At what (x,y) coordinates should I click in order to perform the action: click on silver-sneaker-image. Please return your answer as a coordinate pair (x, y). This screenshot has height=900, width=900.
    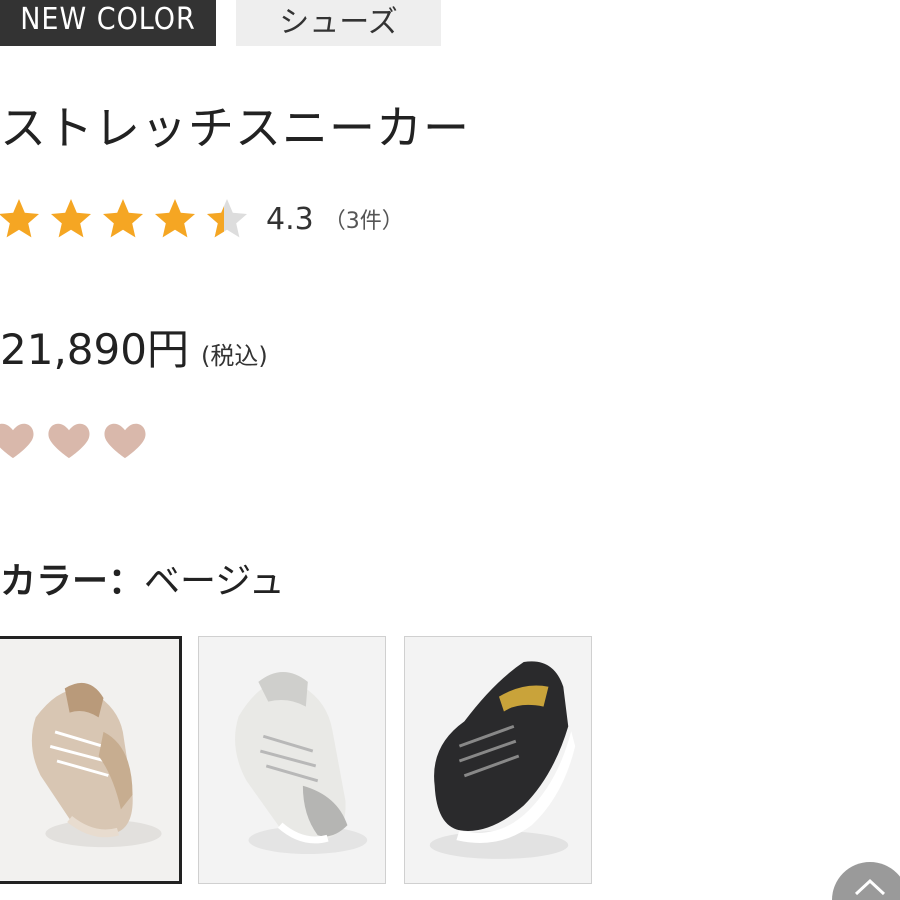
    Looking at the image, I should click on (292, 760).